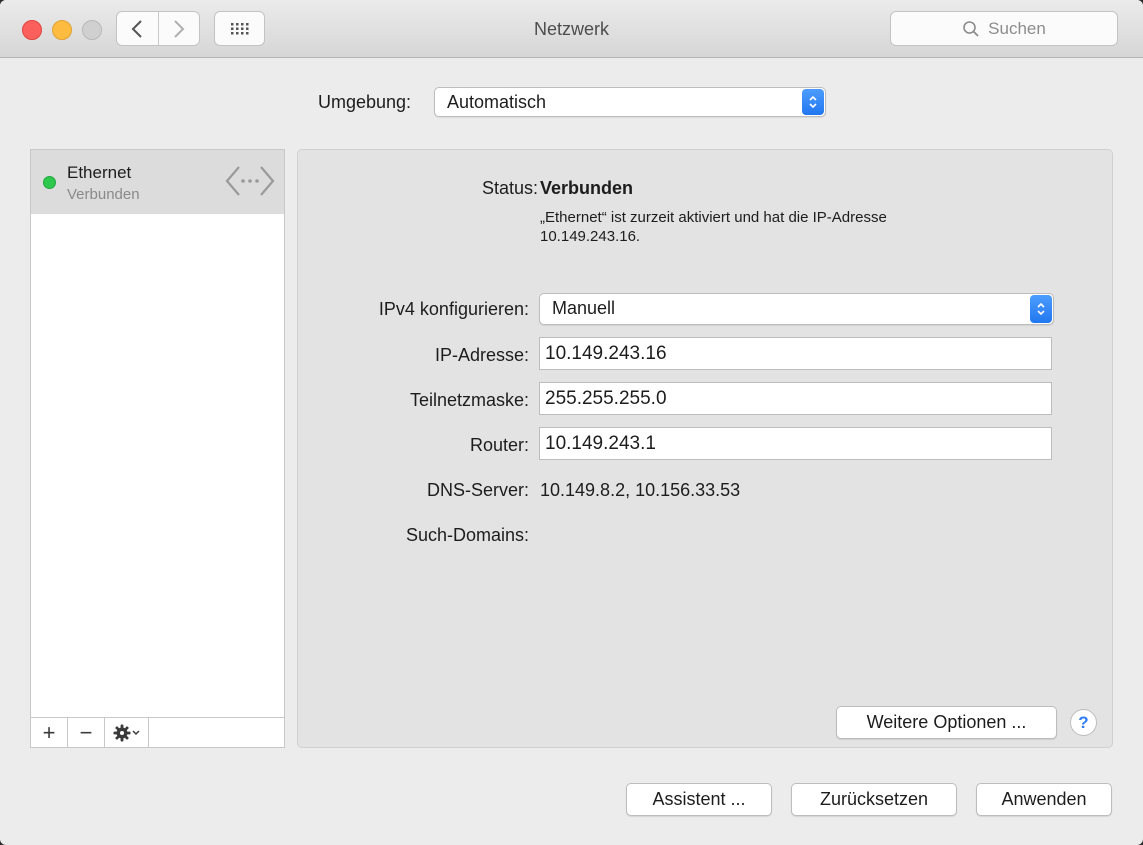 The height and width of the screenshot is (845, 1143). I want to click on dns-server-label: DNS-Server:, so click(477, 490).